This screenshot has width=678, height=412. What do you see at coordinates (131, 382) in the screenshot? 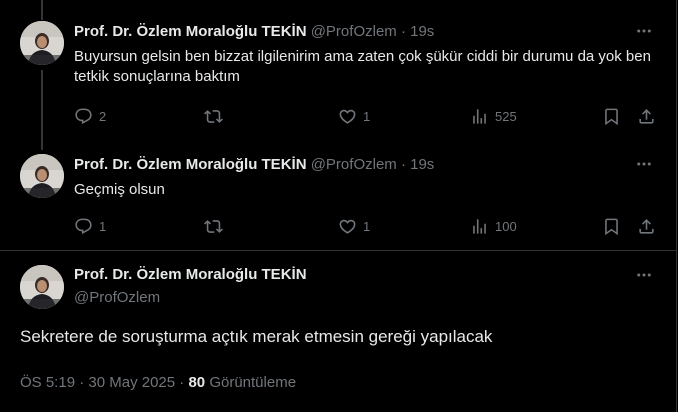
I see `post-date: 30 May 2025` at bounding box center [131, 382].